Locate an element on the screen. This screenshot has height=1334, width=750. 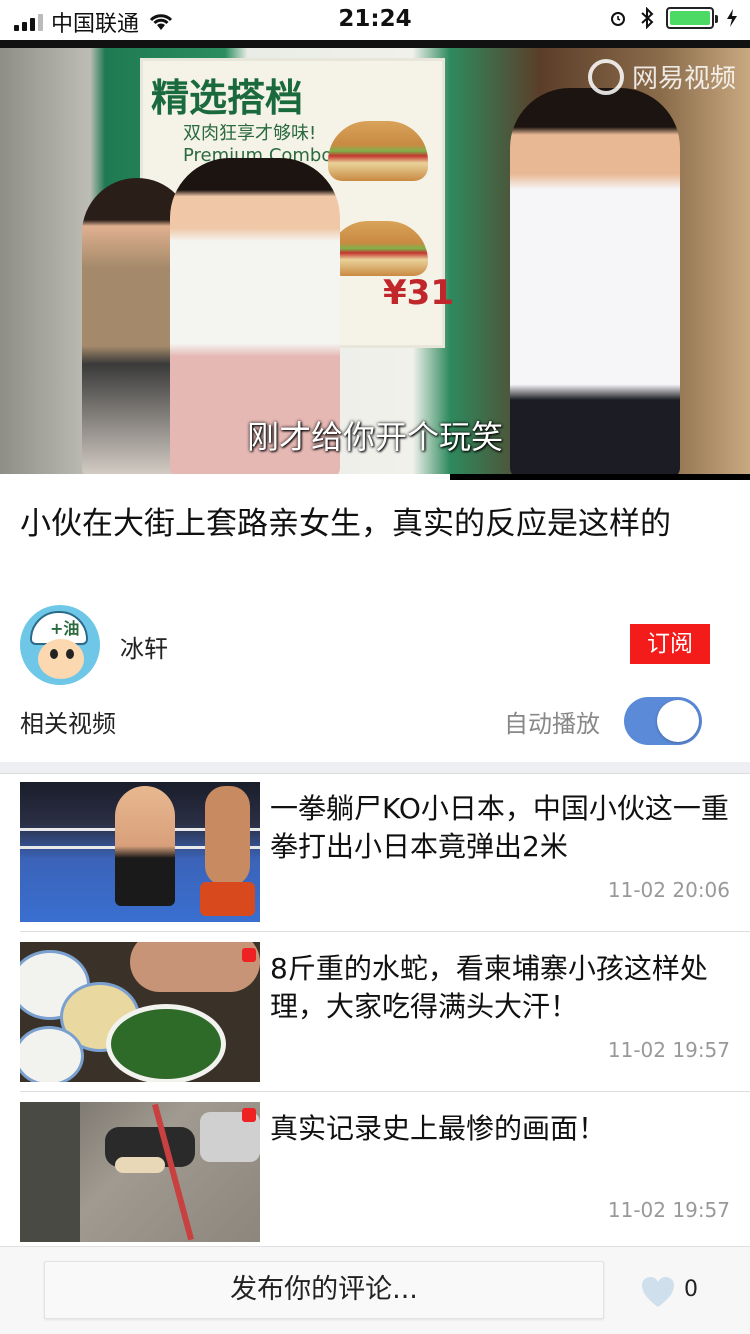
poster-price: ¥31 is located at coordinates (418, 293).